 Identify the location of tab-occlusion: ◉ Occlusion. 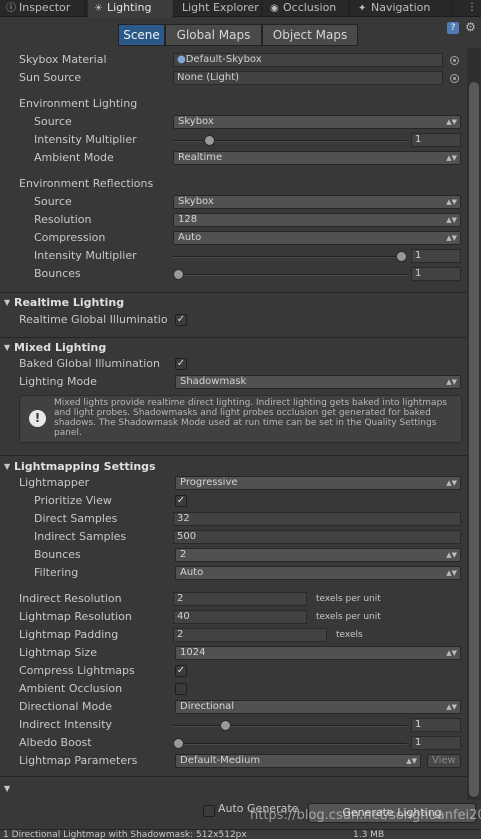
(307, 8).